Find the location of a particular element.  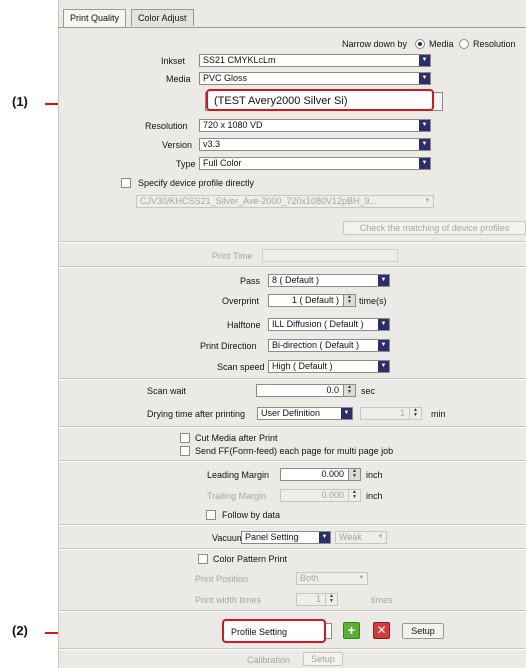

overprint-unit: time(s) is located at coordinates (373, 301).